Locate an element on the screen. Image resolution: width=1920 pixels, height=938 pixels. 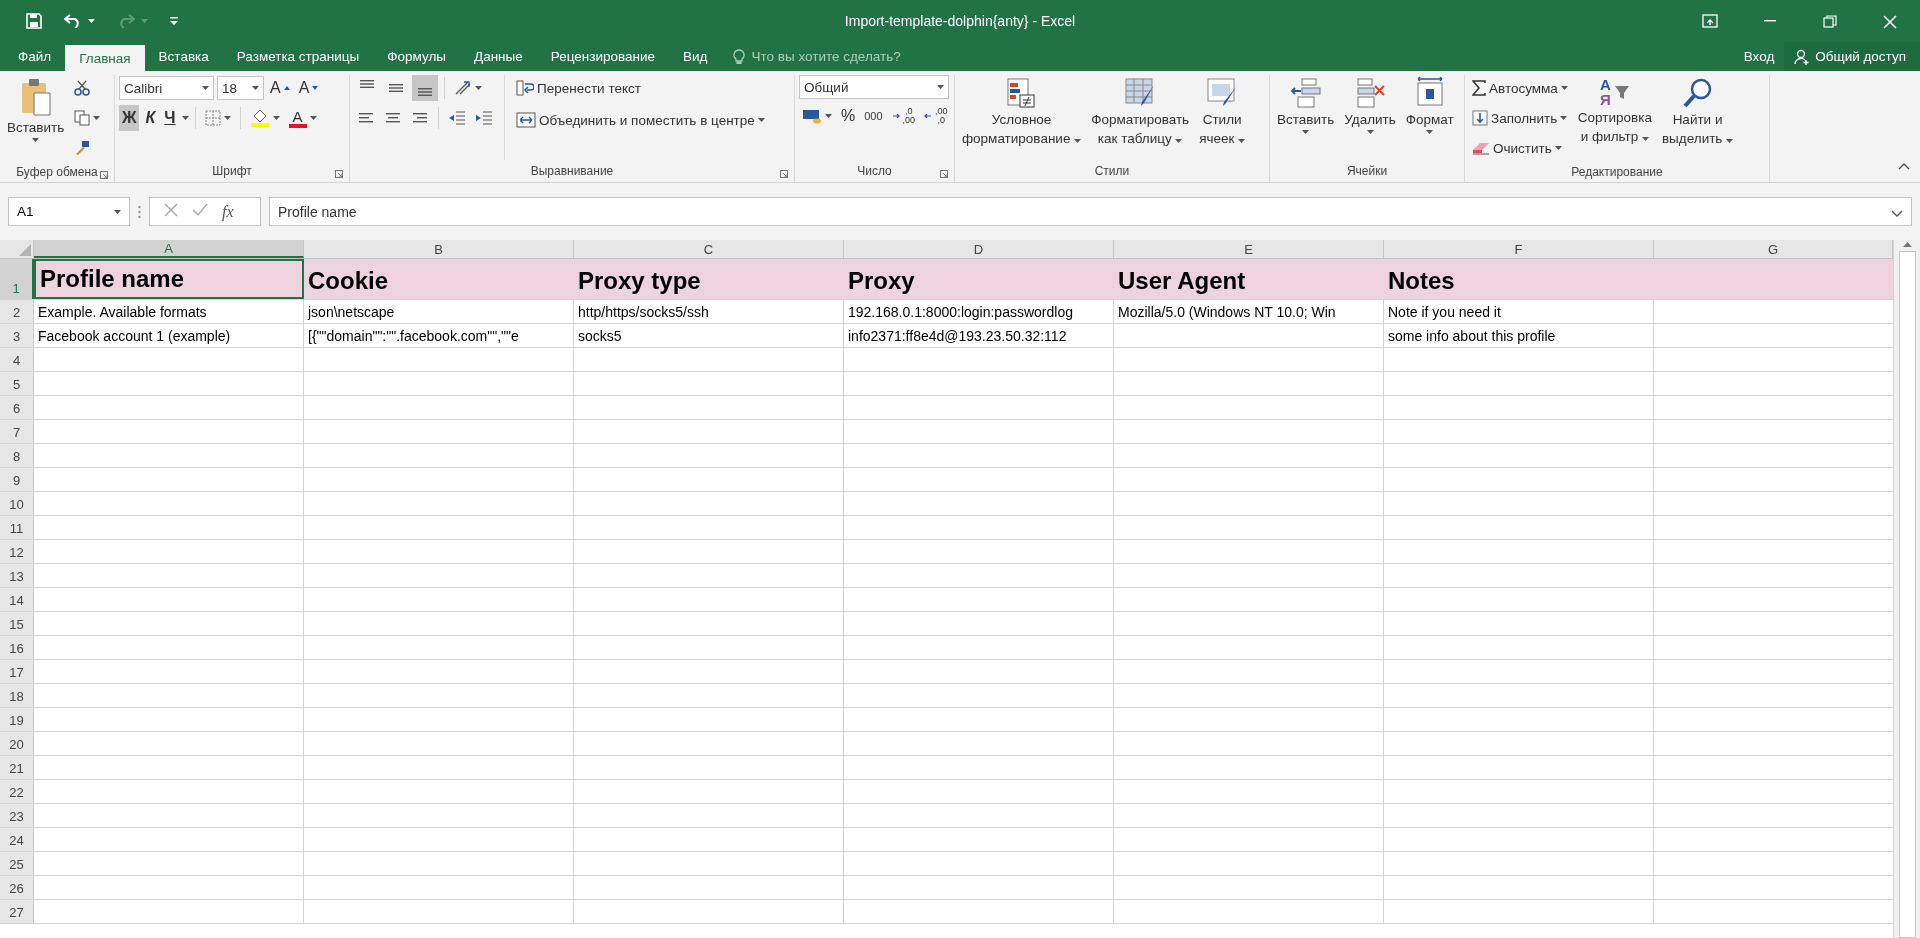
clipboard-dialog-button is located at coordinates (104, 175).